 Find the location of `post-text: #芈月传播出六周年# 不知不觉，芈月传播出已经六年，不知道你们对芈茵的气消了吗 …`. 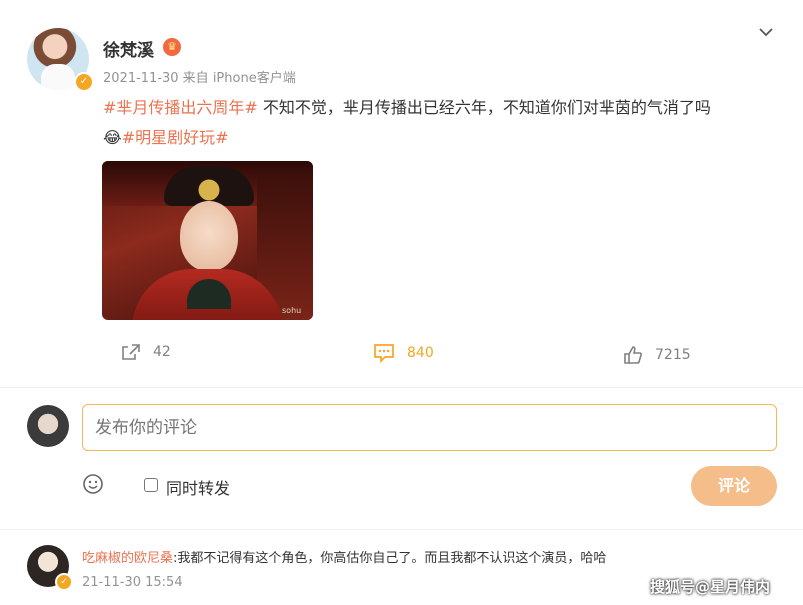

post-text: #芈月传播出六周年# 不知不觉，芈月传播出已经六年，不知道你们对芈茵的气消了吗 … is located at coordinates (448, 123).